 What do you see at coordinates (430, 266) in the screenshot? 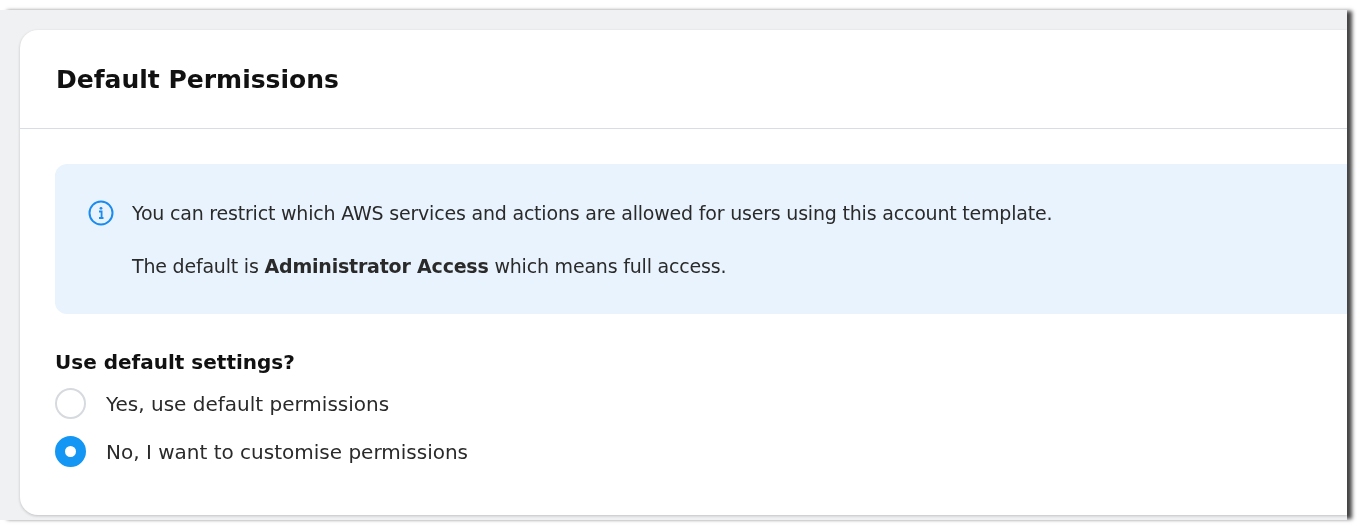
I see `info-text: The default is Administrator Access which means full access.` at bounding box center [430, 266].